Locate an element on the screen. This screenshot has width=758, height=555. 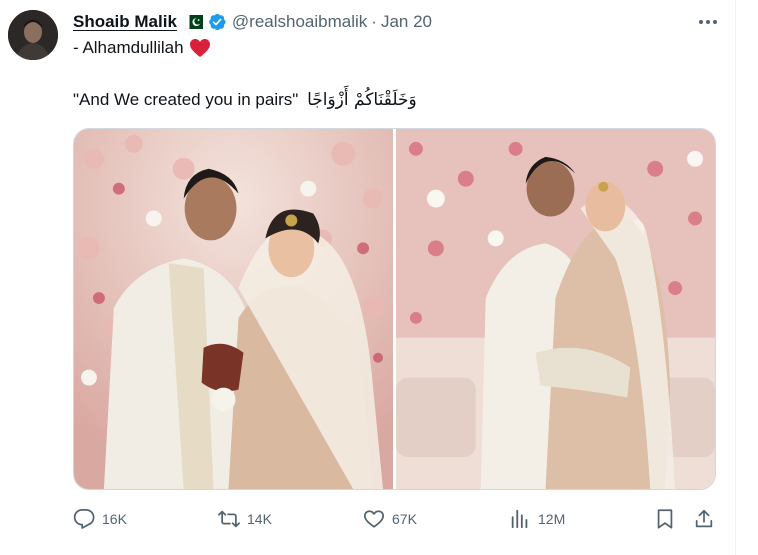
bookmark-icon is located at coordinates (665, 519).